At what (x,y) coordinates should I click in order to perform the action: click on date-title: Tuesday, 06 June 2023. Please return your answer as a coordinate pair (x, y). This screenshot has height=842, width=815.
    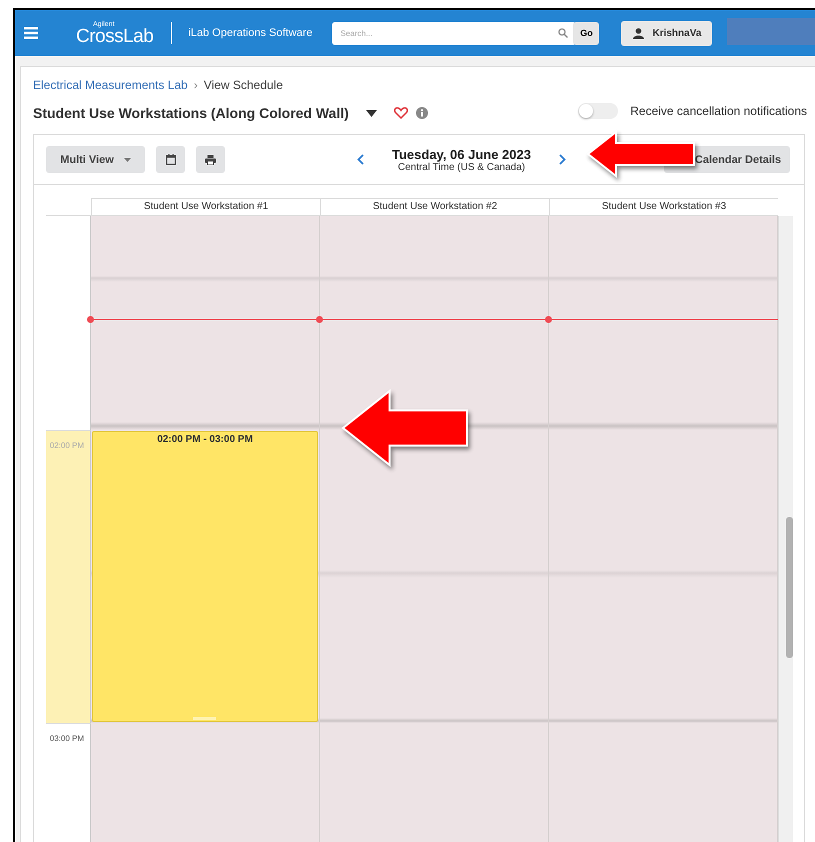
    Looking at the image, I should click on (461, 154).